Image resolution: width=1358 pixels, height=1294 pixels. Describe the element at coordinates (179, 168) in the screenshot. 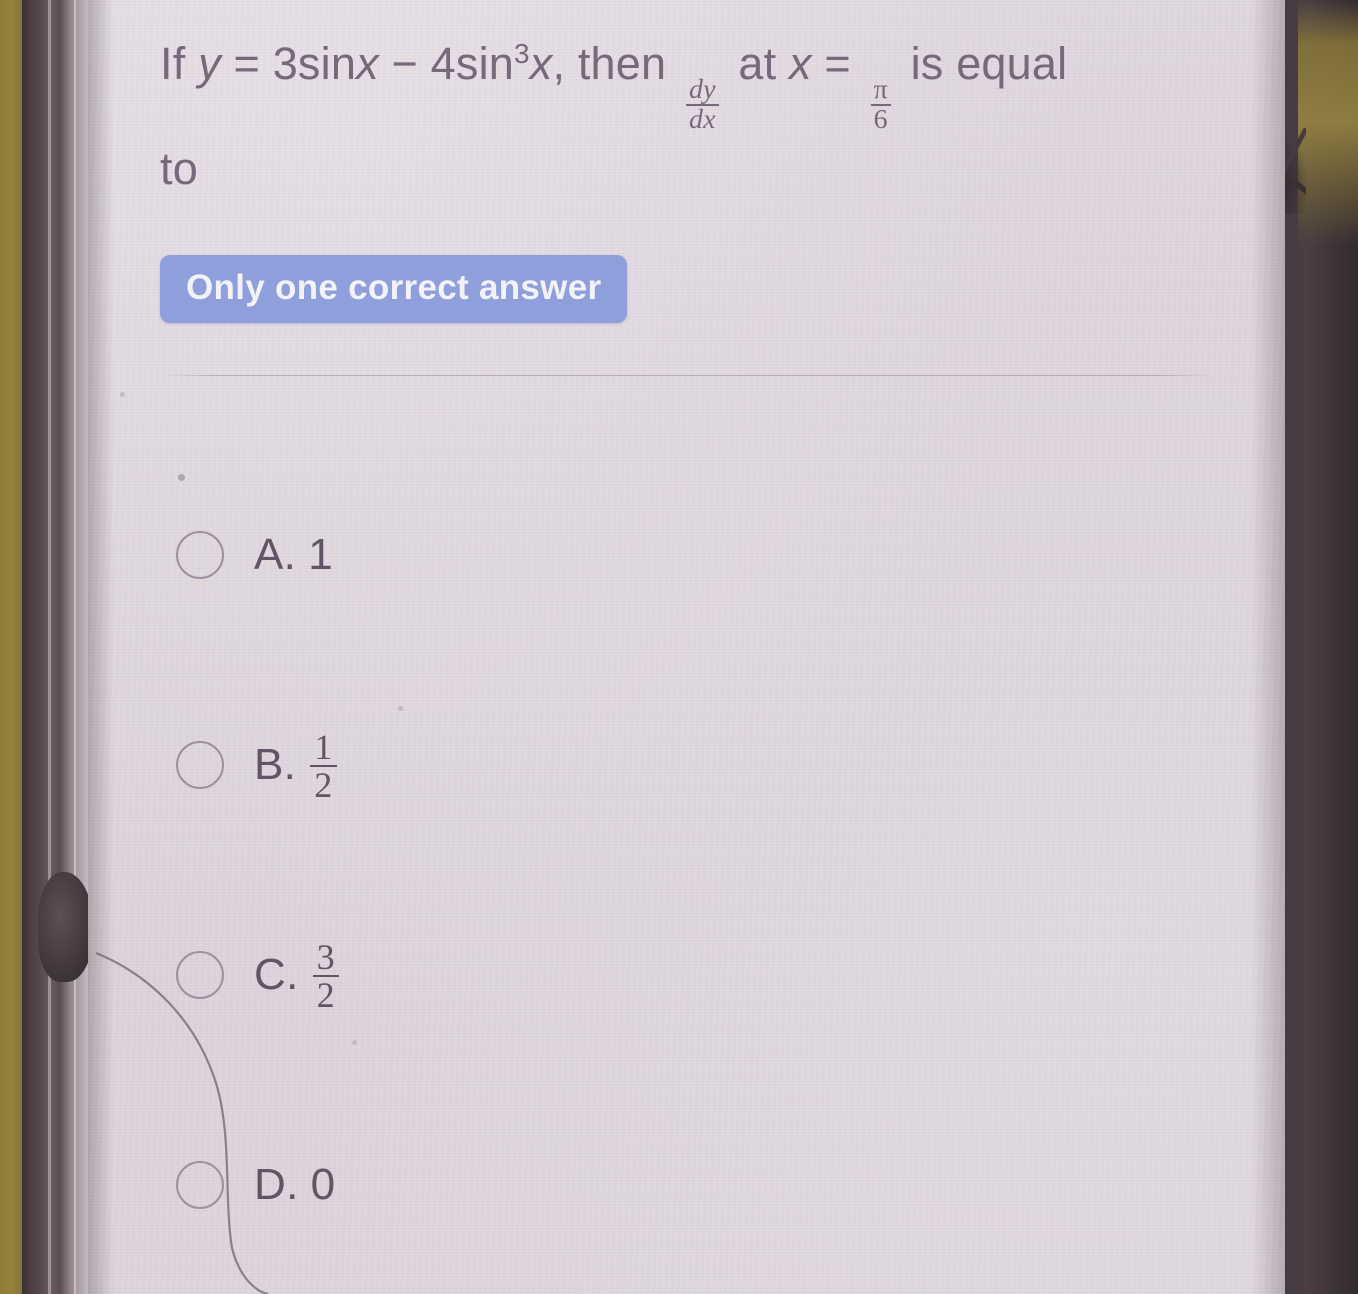

I see `question-line-2: to` at that location.